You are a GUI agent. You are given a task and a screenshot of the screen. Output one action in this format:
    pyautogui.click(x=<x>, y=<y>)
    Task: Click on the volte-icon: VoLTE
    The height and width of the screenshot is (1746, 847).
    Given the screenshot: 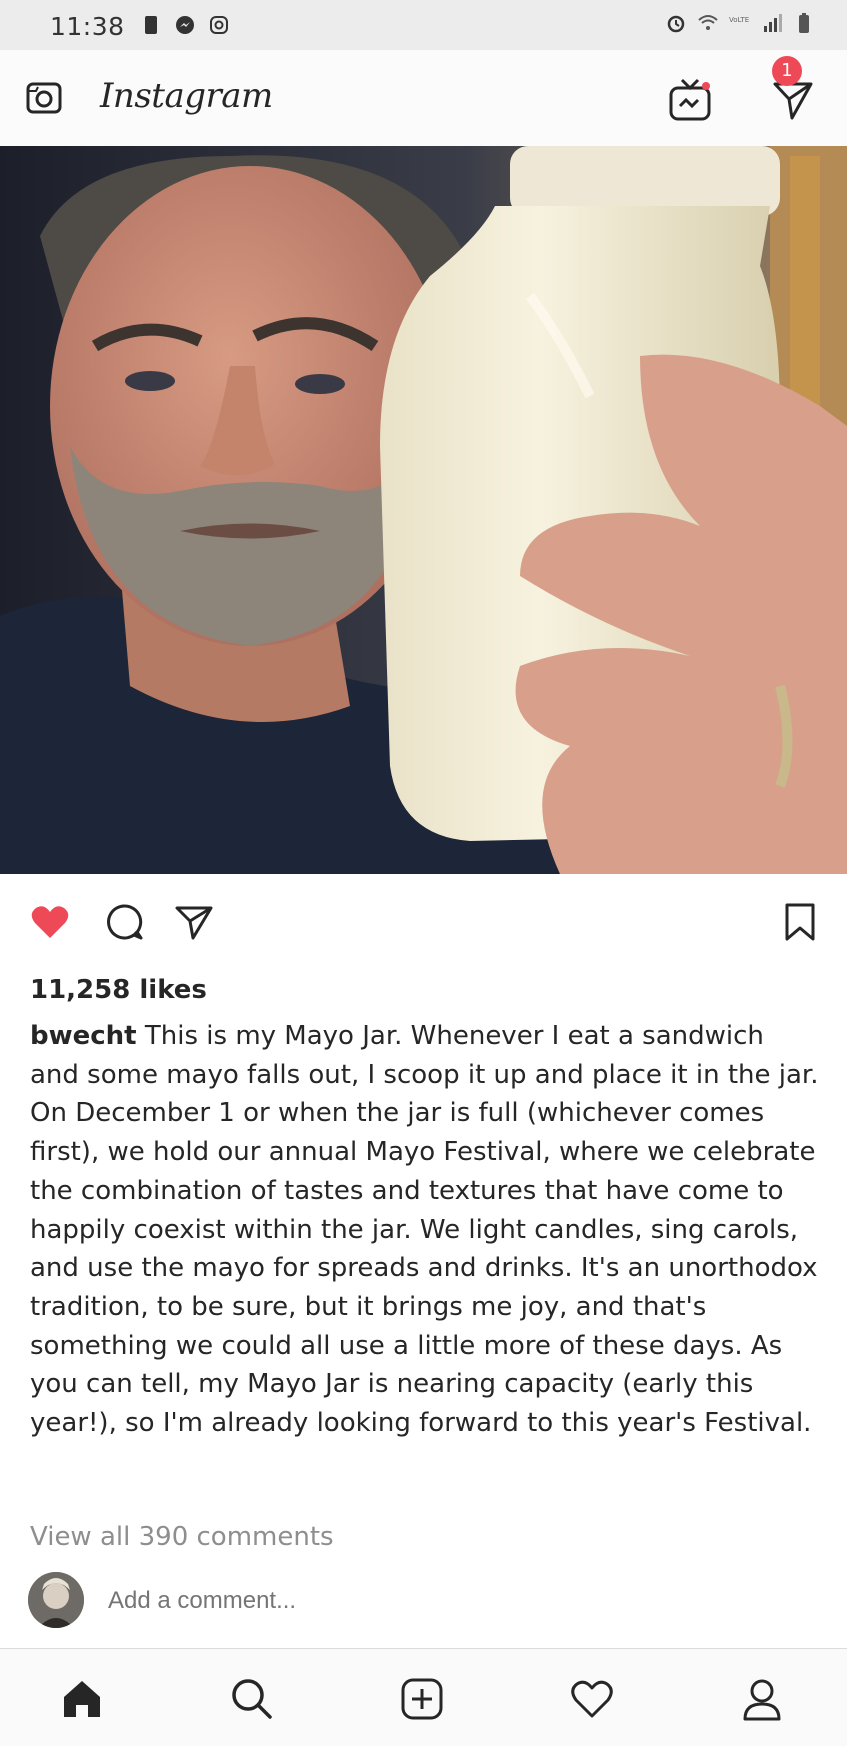 What is the action you would take?
    pyautogui.click(x=739, y=20)
    